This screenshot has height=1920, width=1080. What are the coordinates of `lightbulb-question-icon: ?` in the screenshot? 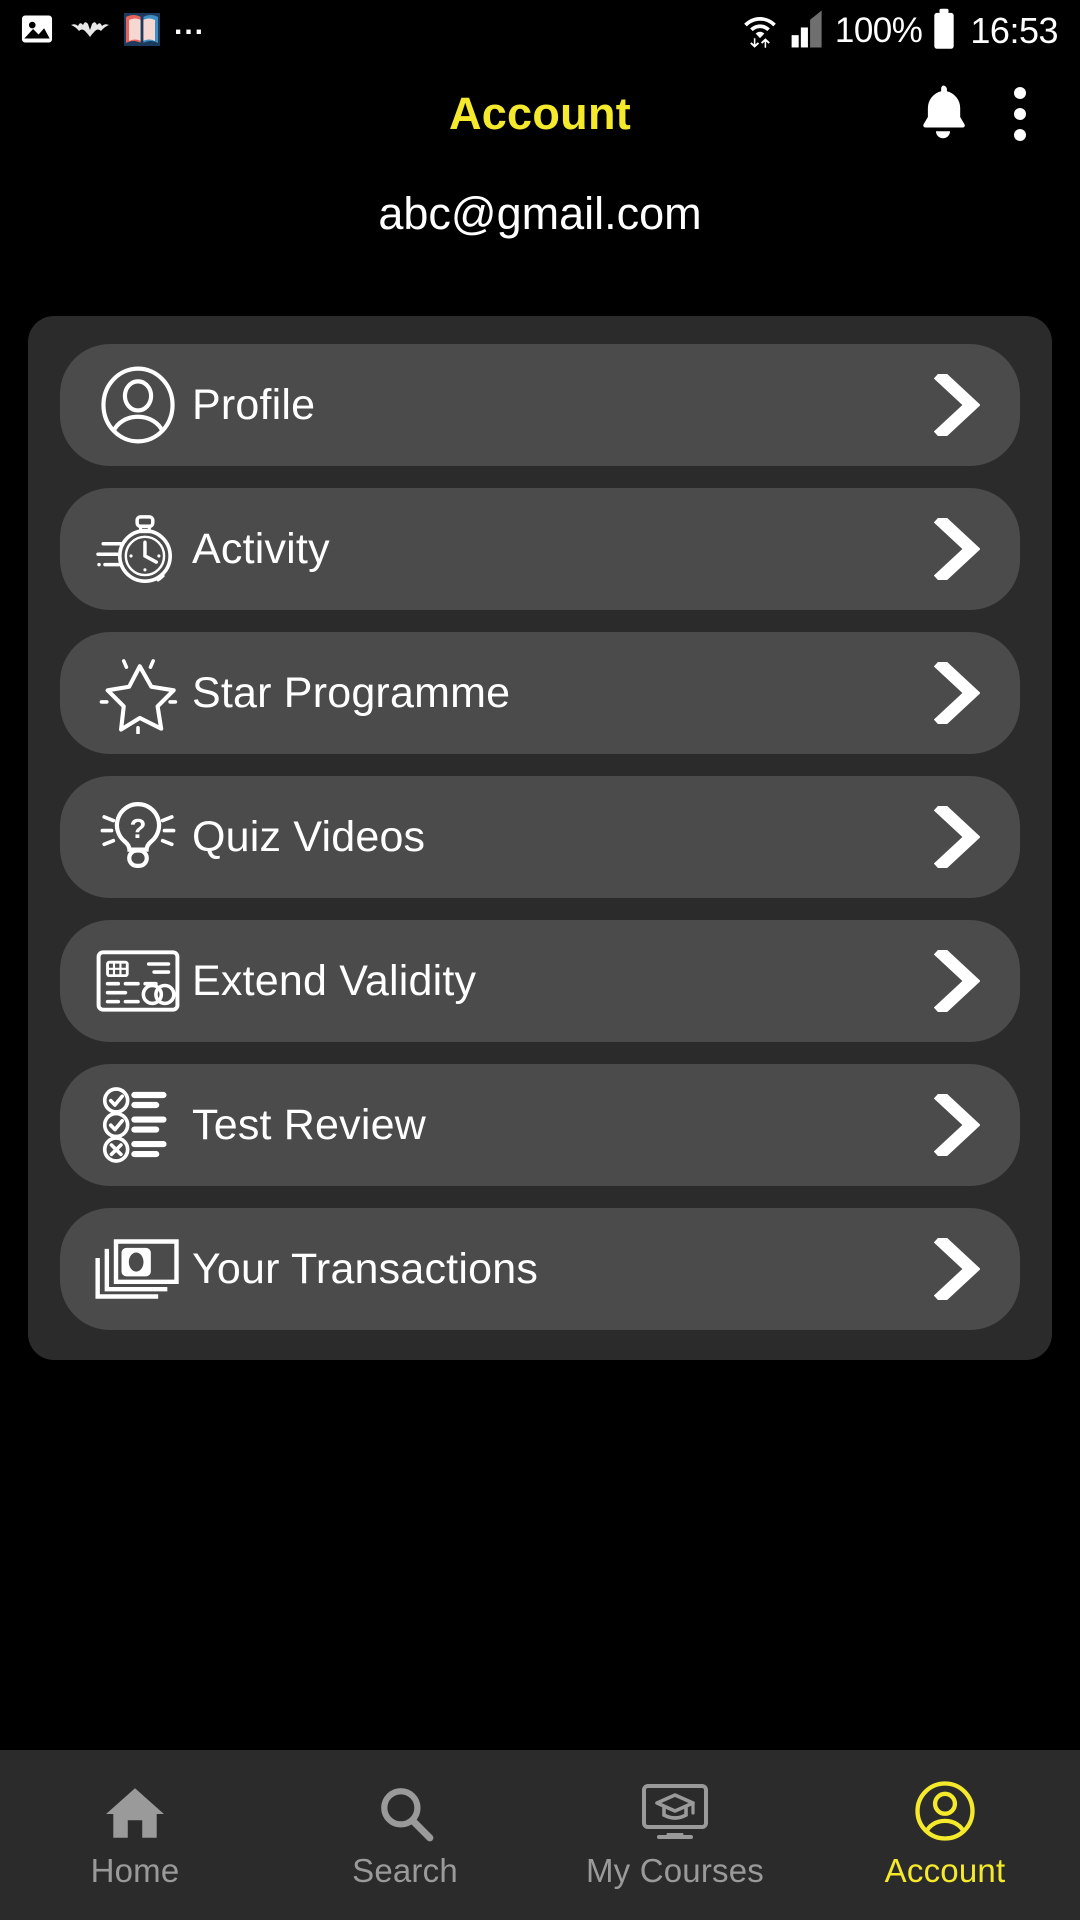 It's located at (138, 837).